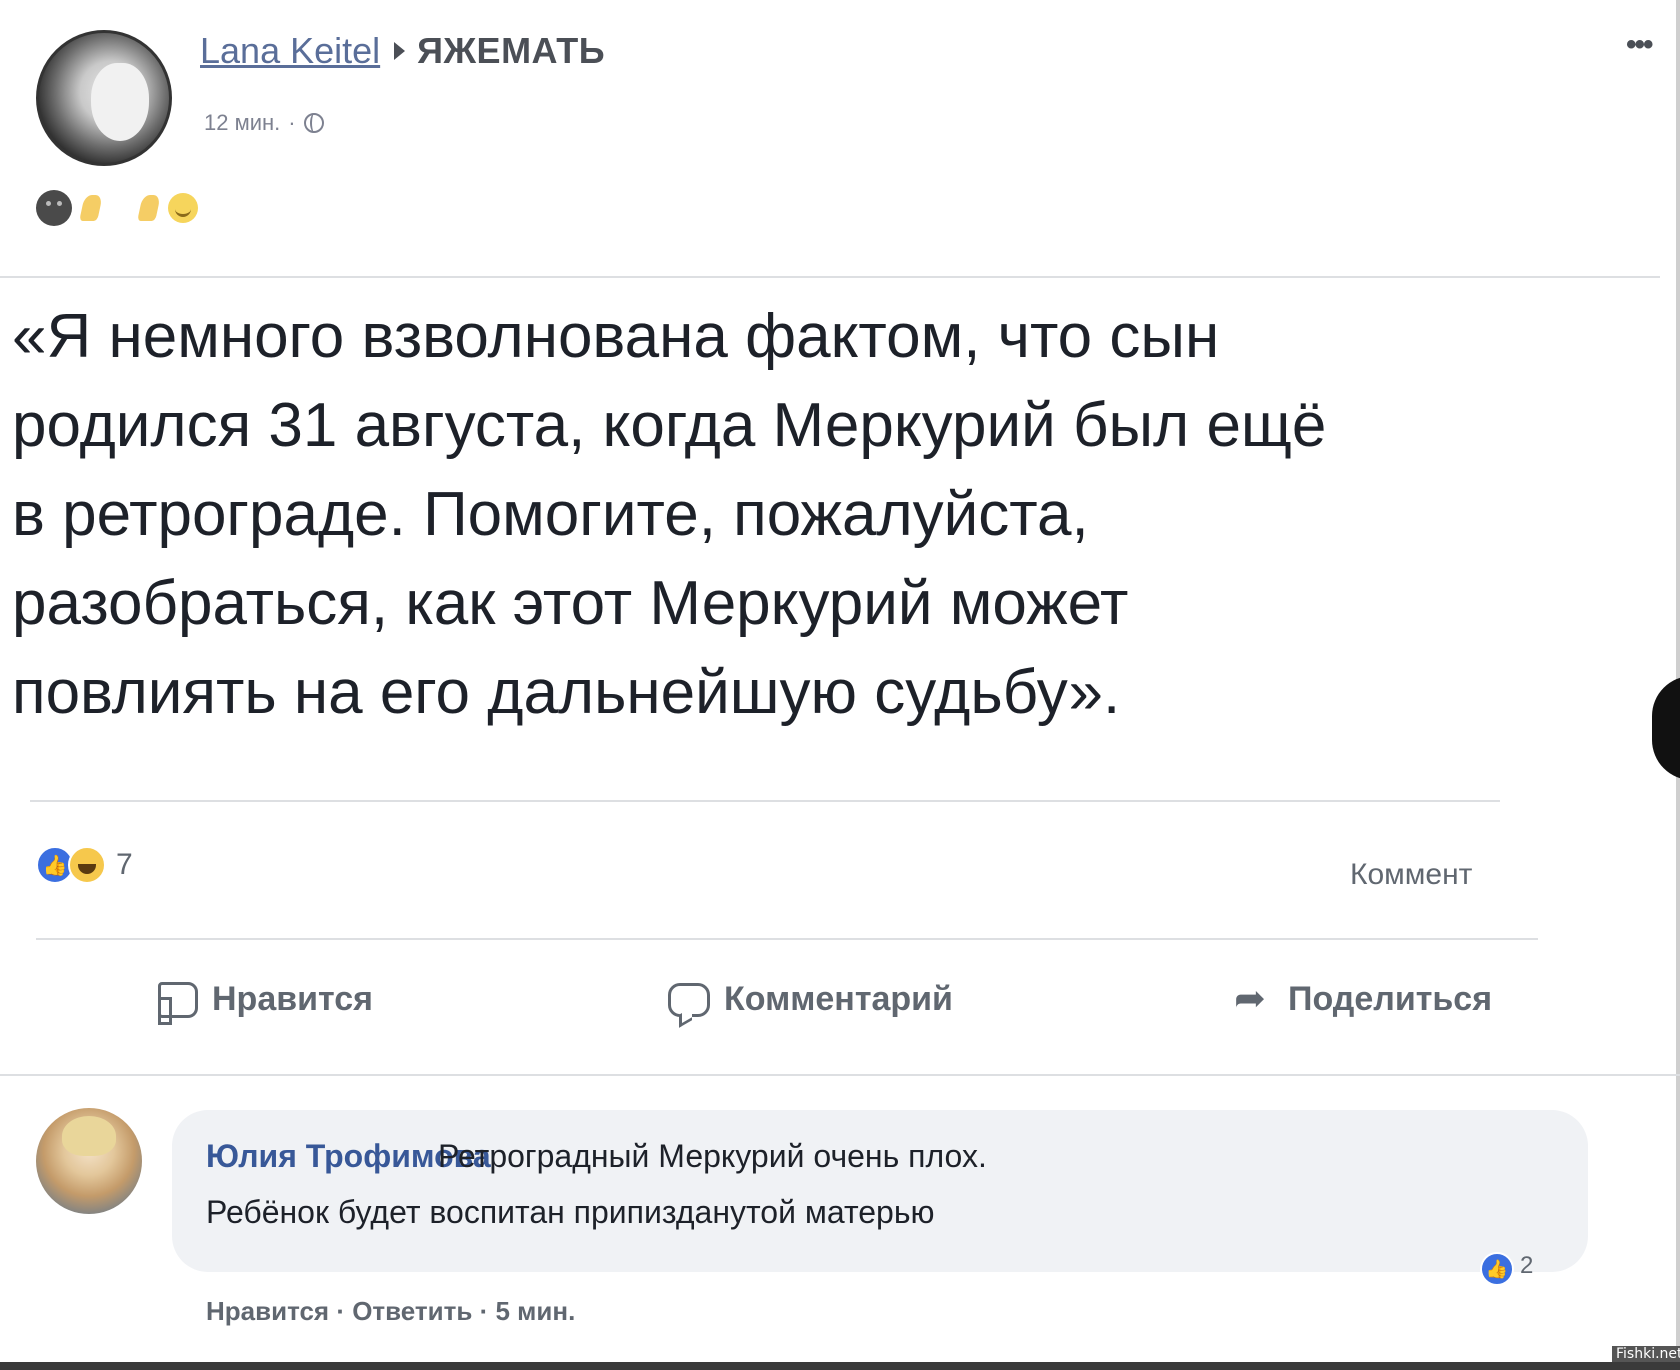 This screenshot has width=1680, height=1370. What do you see at coordinates (124, 864) in the screenshot?
I see `reactions-count: 7` at bounding box center [124, 864].